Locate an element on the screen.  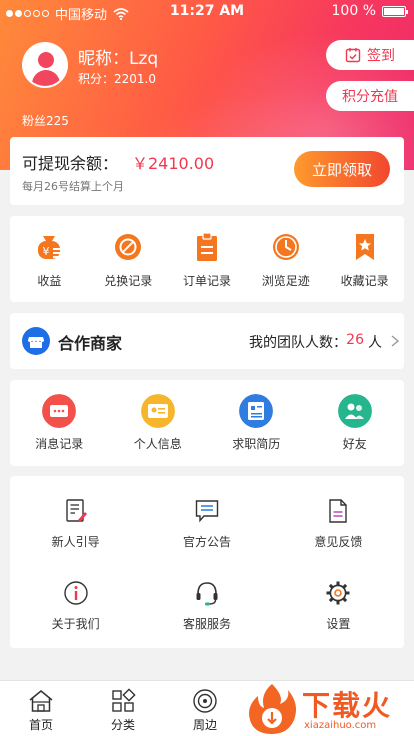
service-announcements: 官方公告 is located at coordinates (206, 517).